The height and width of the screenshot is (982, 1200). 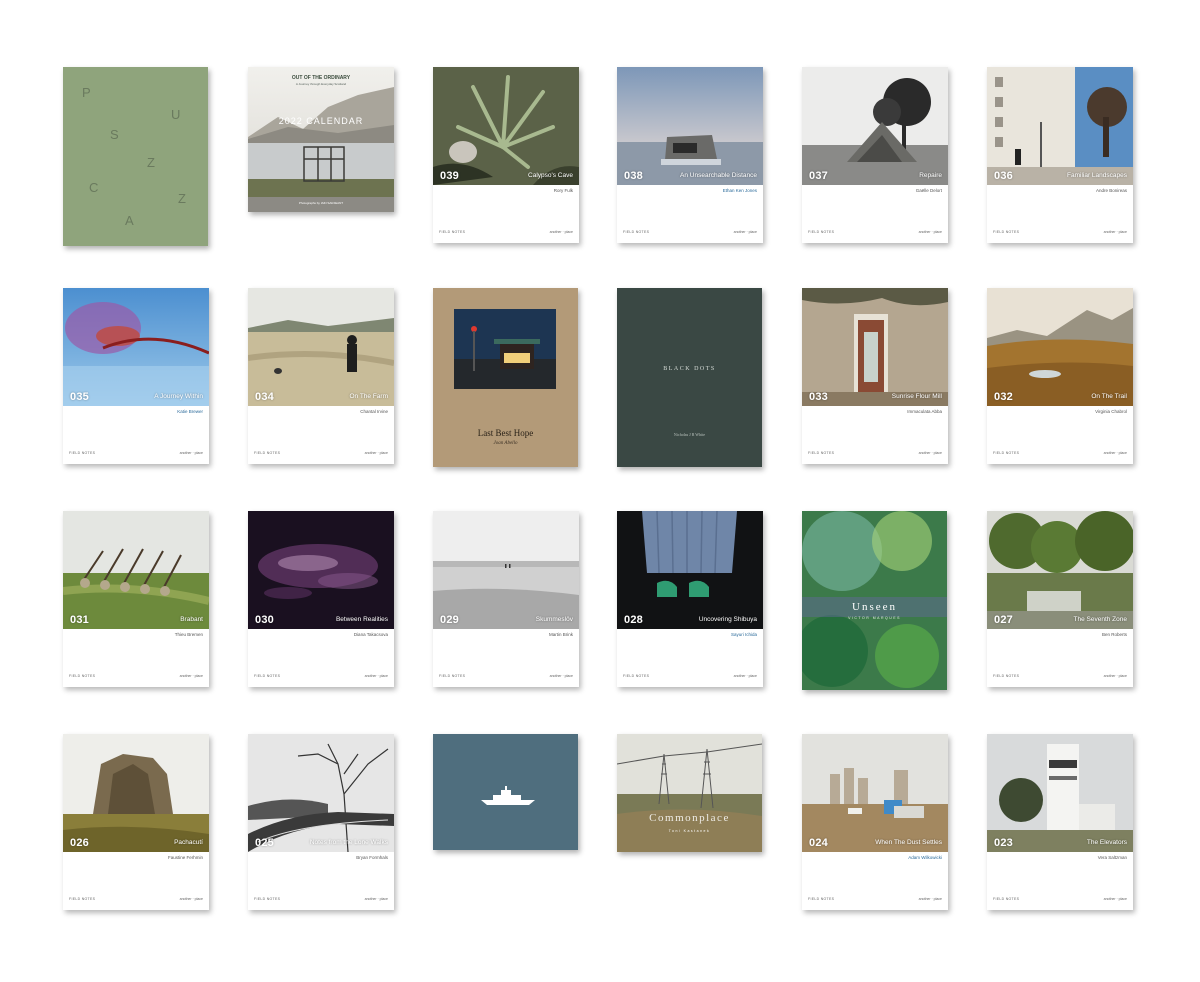 I want to click on issue-title: Uncovering Shibuya, so click(x=727, y=619).